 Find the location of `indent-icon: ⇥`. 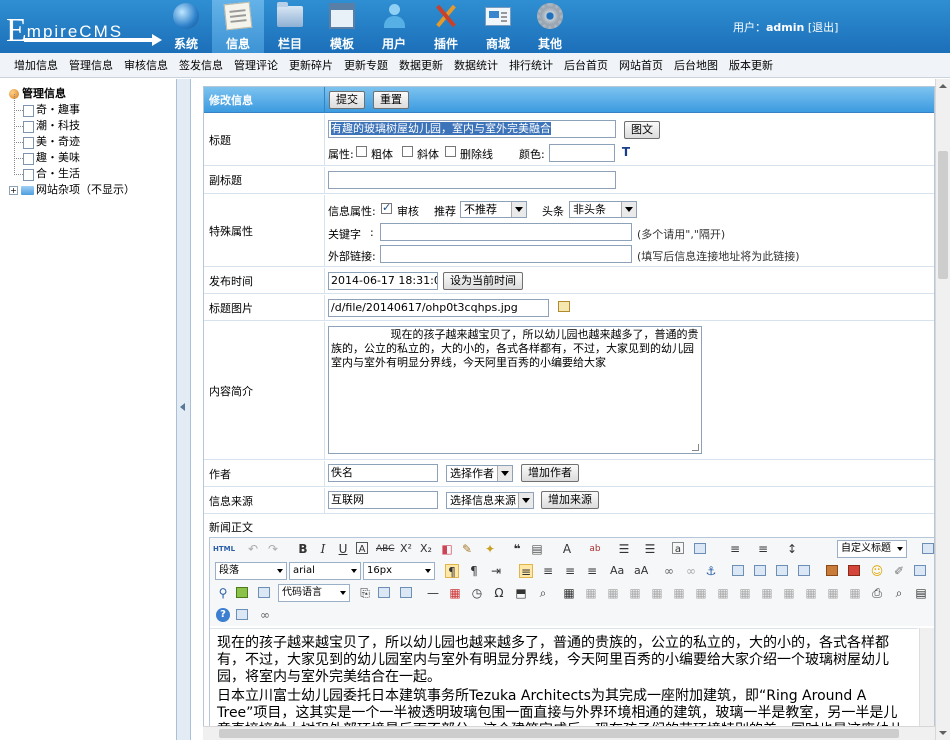

indent-icon: ⇥ is located at coordinates (496, 571).